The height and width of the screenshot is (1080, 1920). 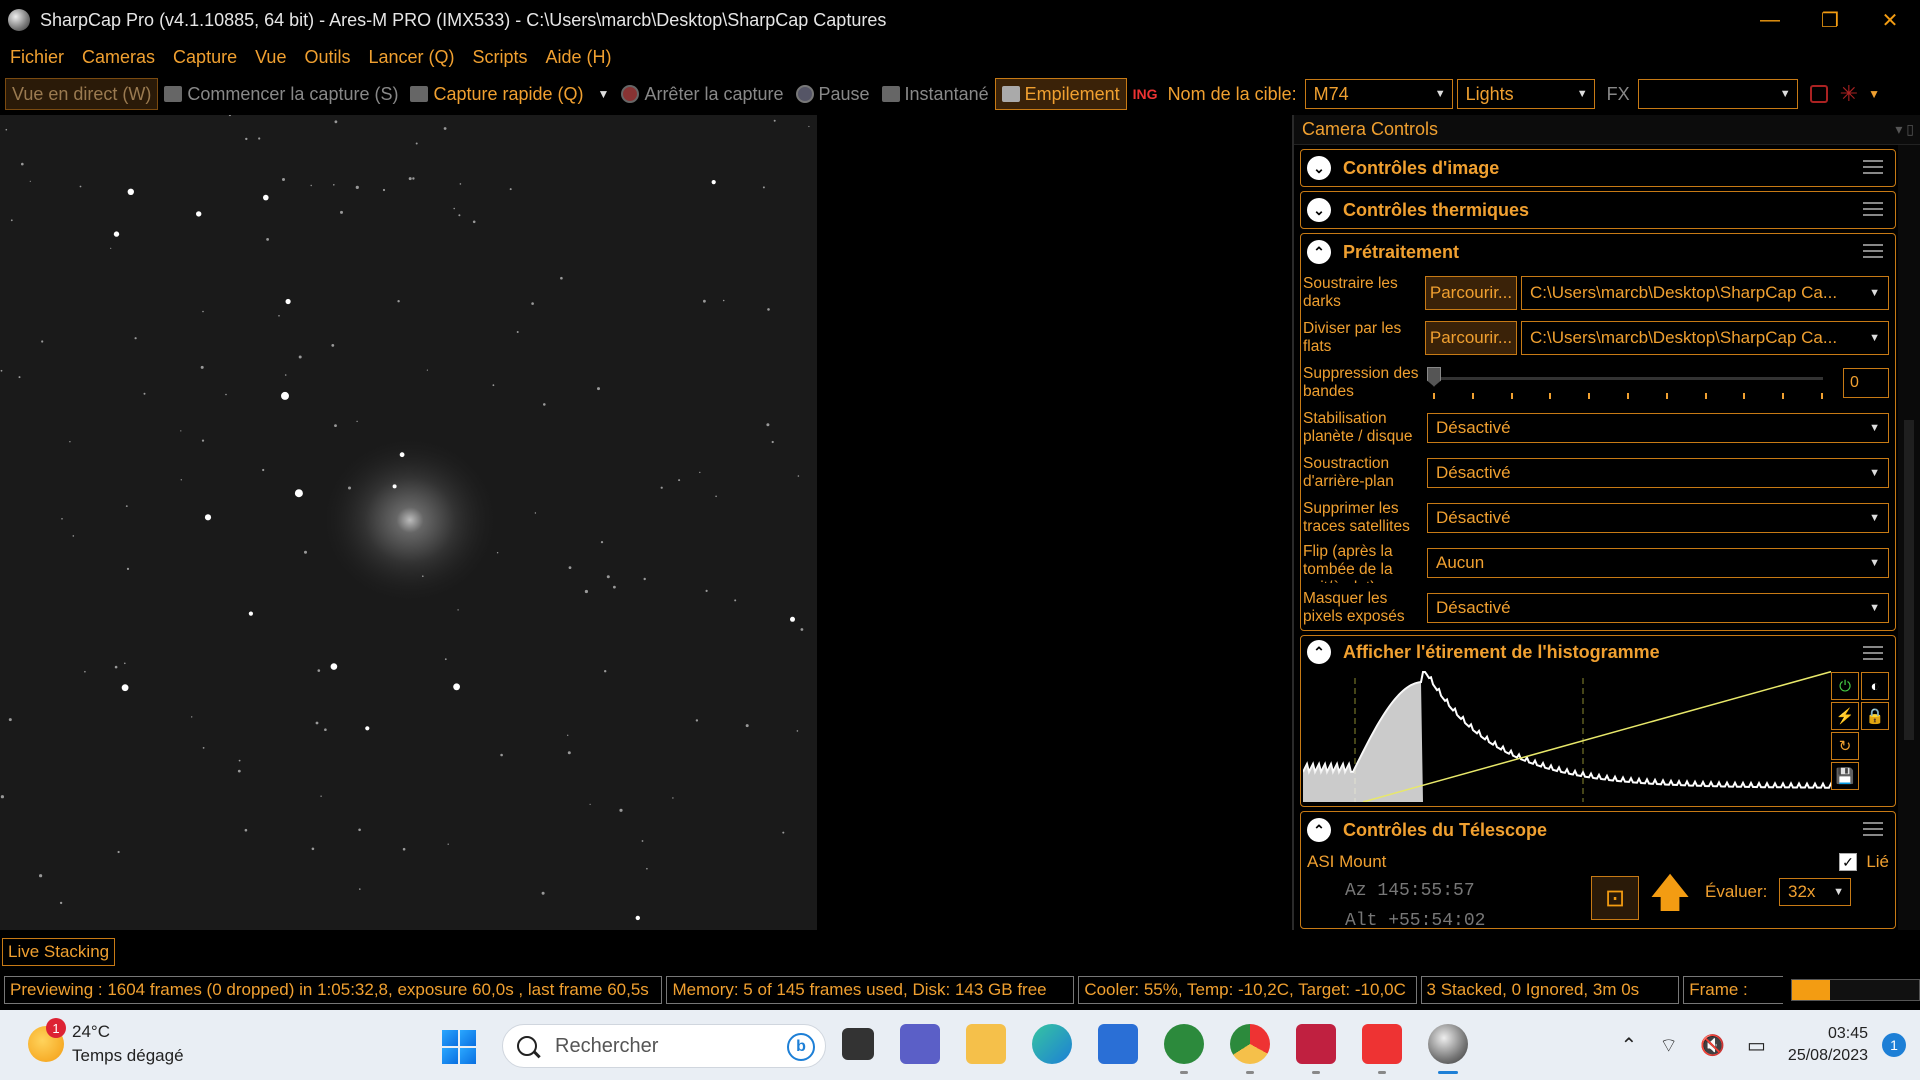 What do you see at coordinates (1894, 1045) in the screenshot?
I see `notification-badge: 1` at bounding box center [1894, 1045].